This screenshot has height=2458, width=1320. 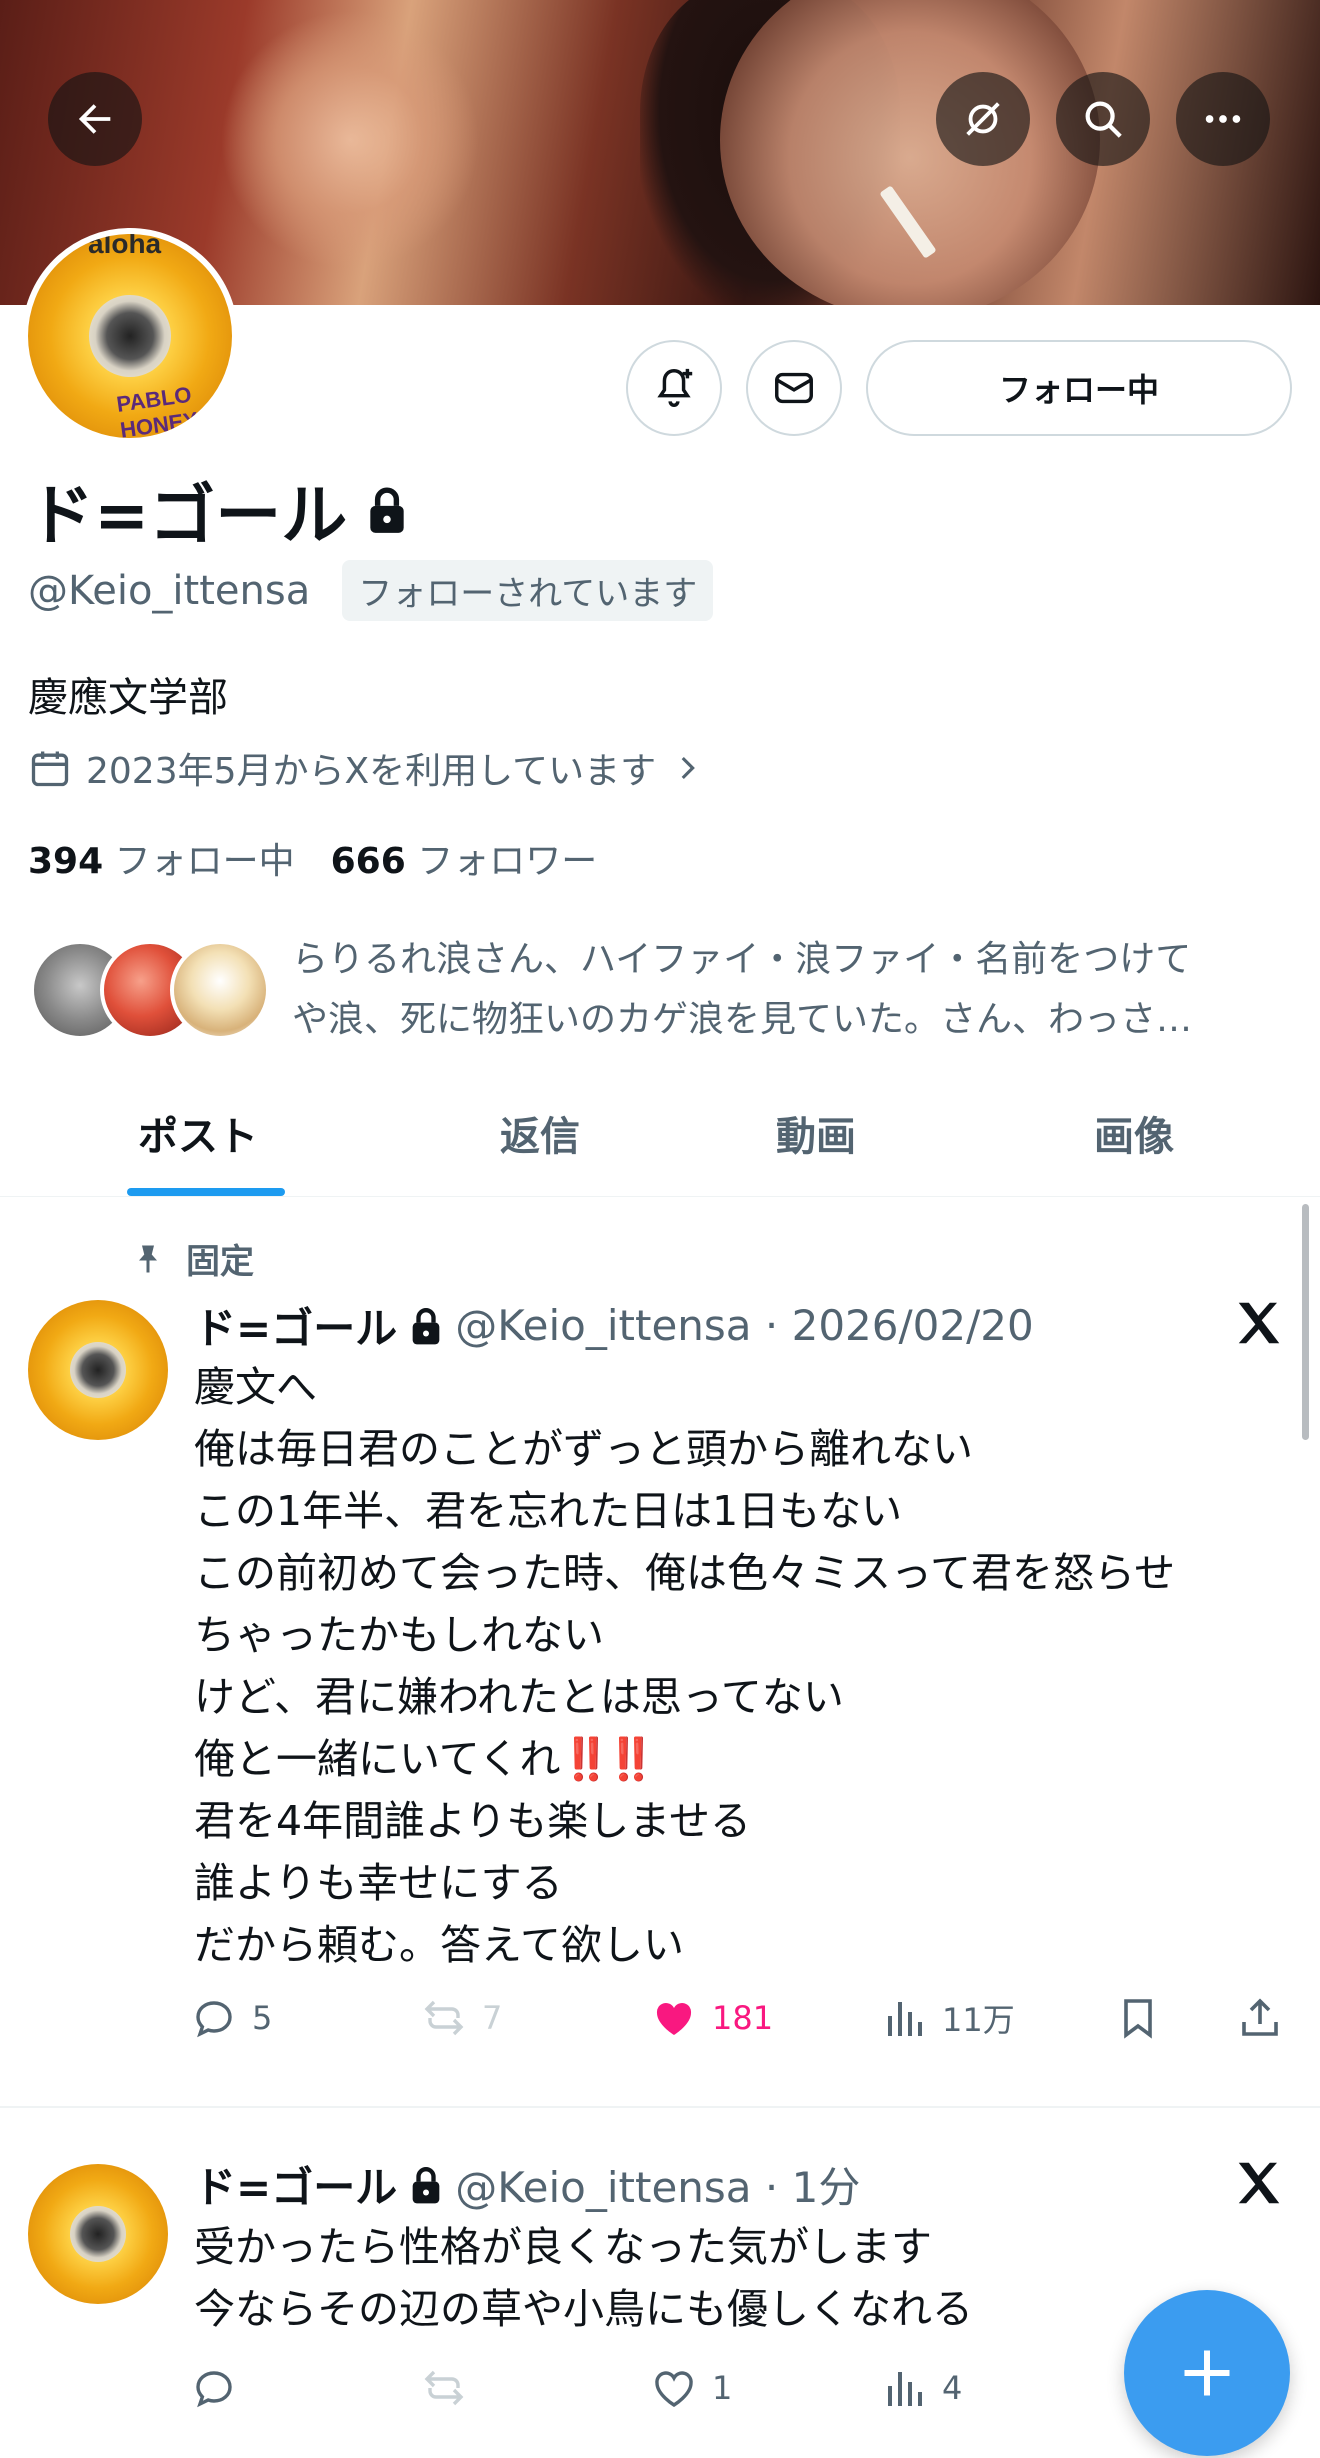 I want to click on plus-icon, so click(x=1207, y=2373).